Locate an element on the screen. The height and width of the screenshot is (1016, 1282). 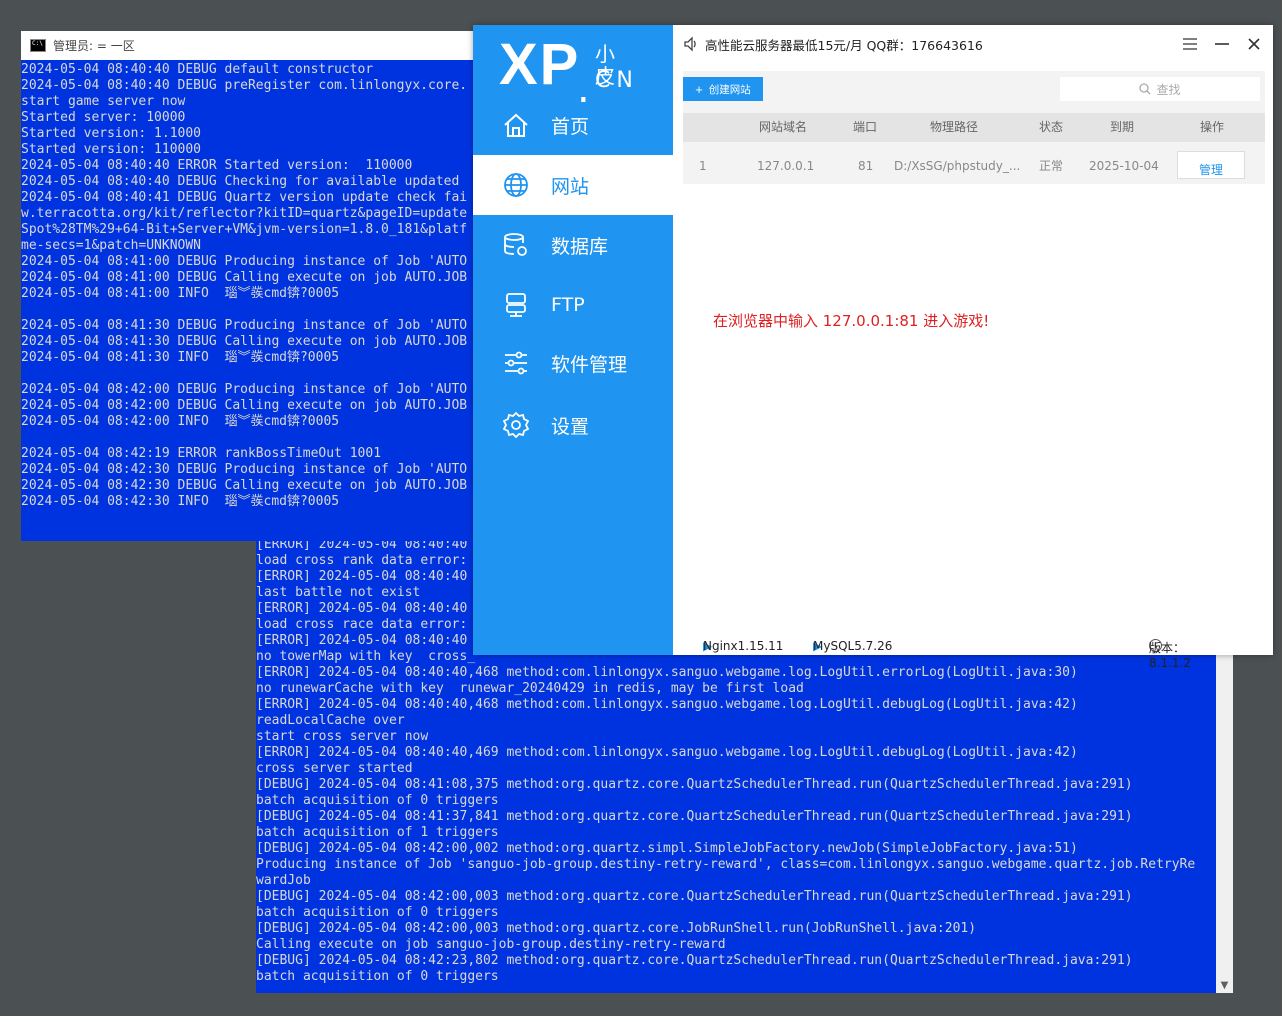
table-header: 网站域名 端口 物理路径 状态 到期 操作 is located at coordinates (974, 127).